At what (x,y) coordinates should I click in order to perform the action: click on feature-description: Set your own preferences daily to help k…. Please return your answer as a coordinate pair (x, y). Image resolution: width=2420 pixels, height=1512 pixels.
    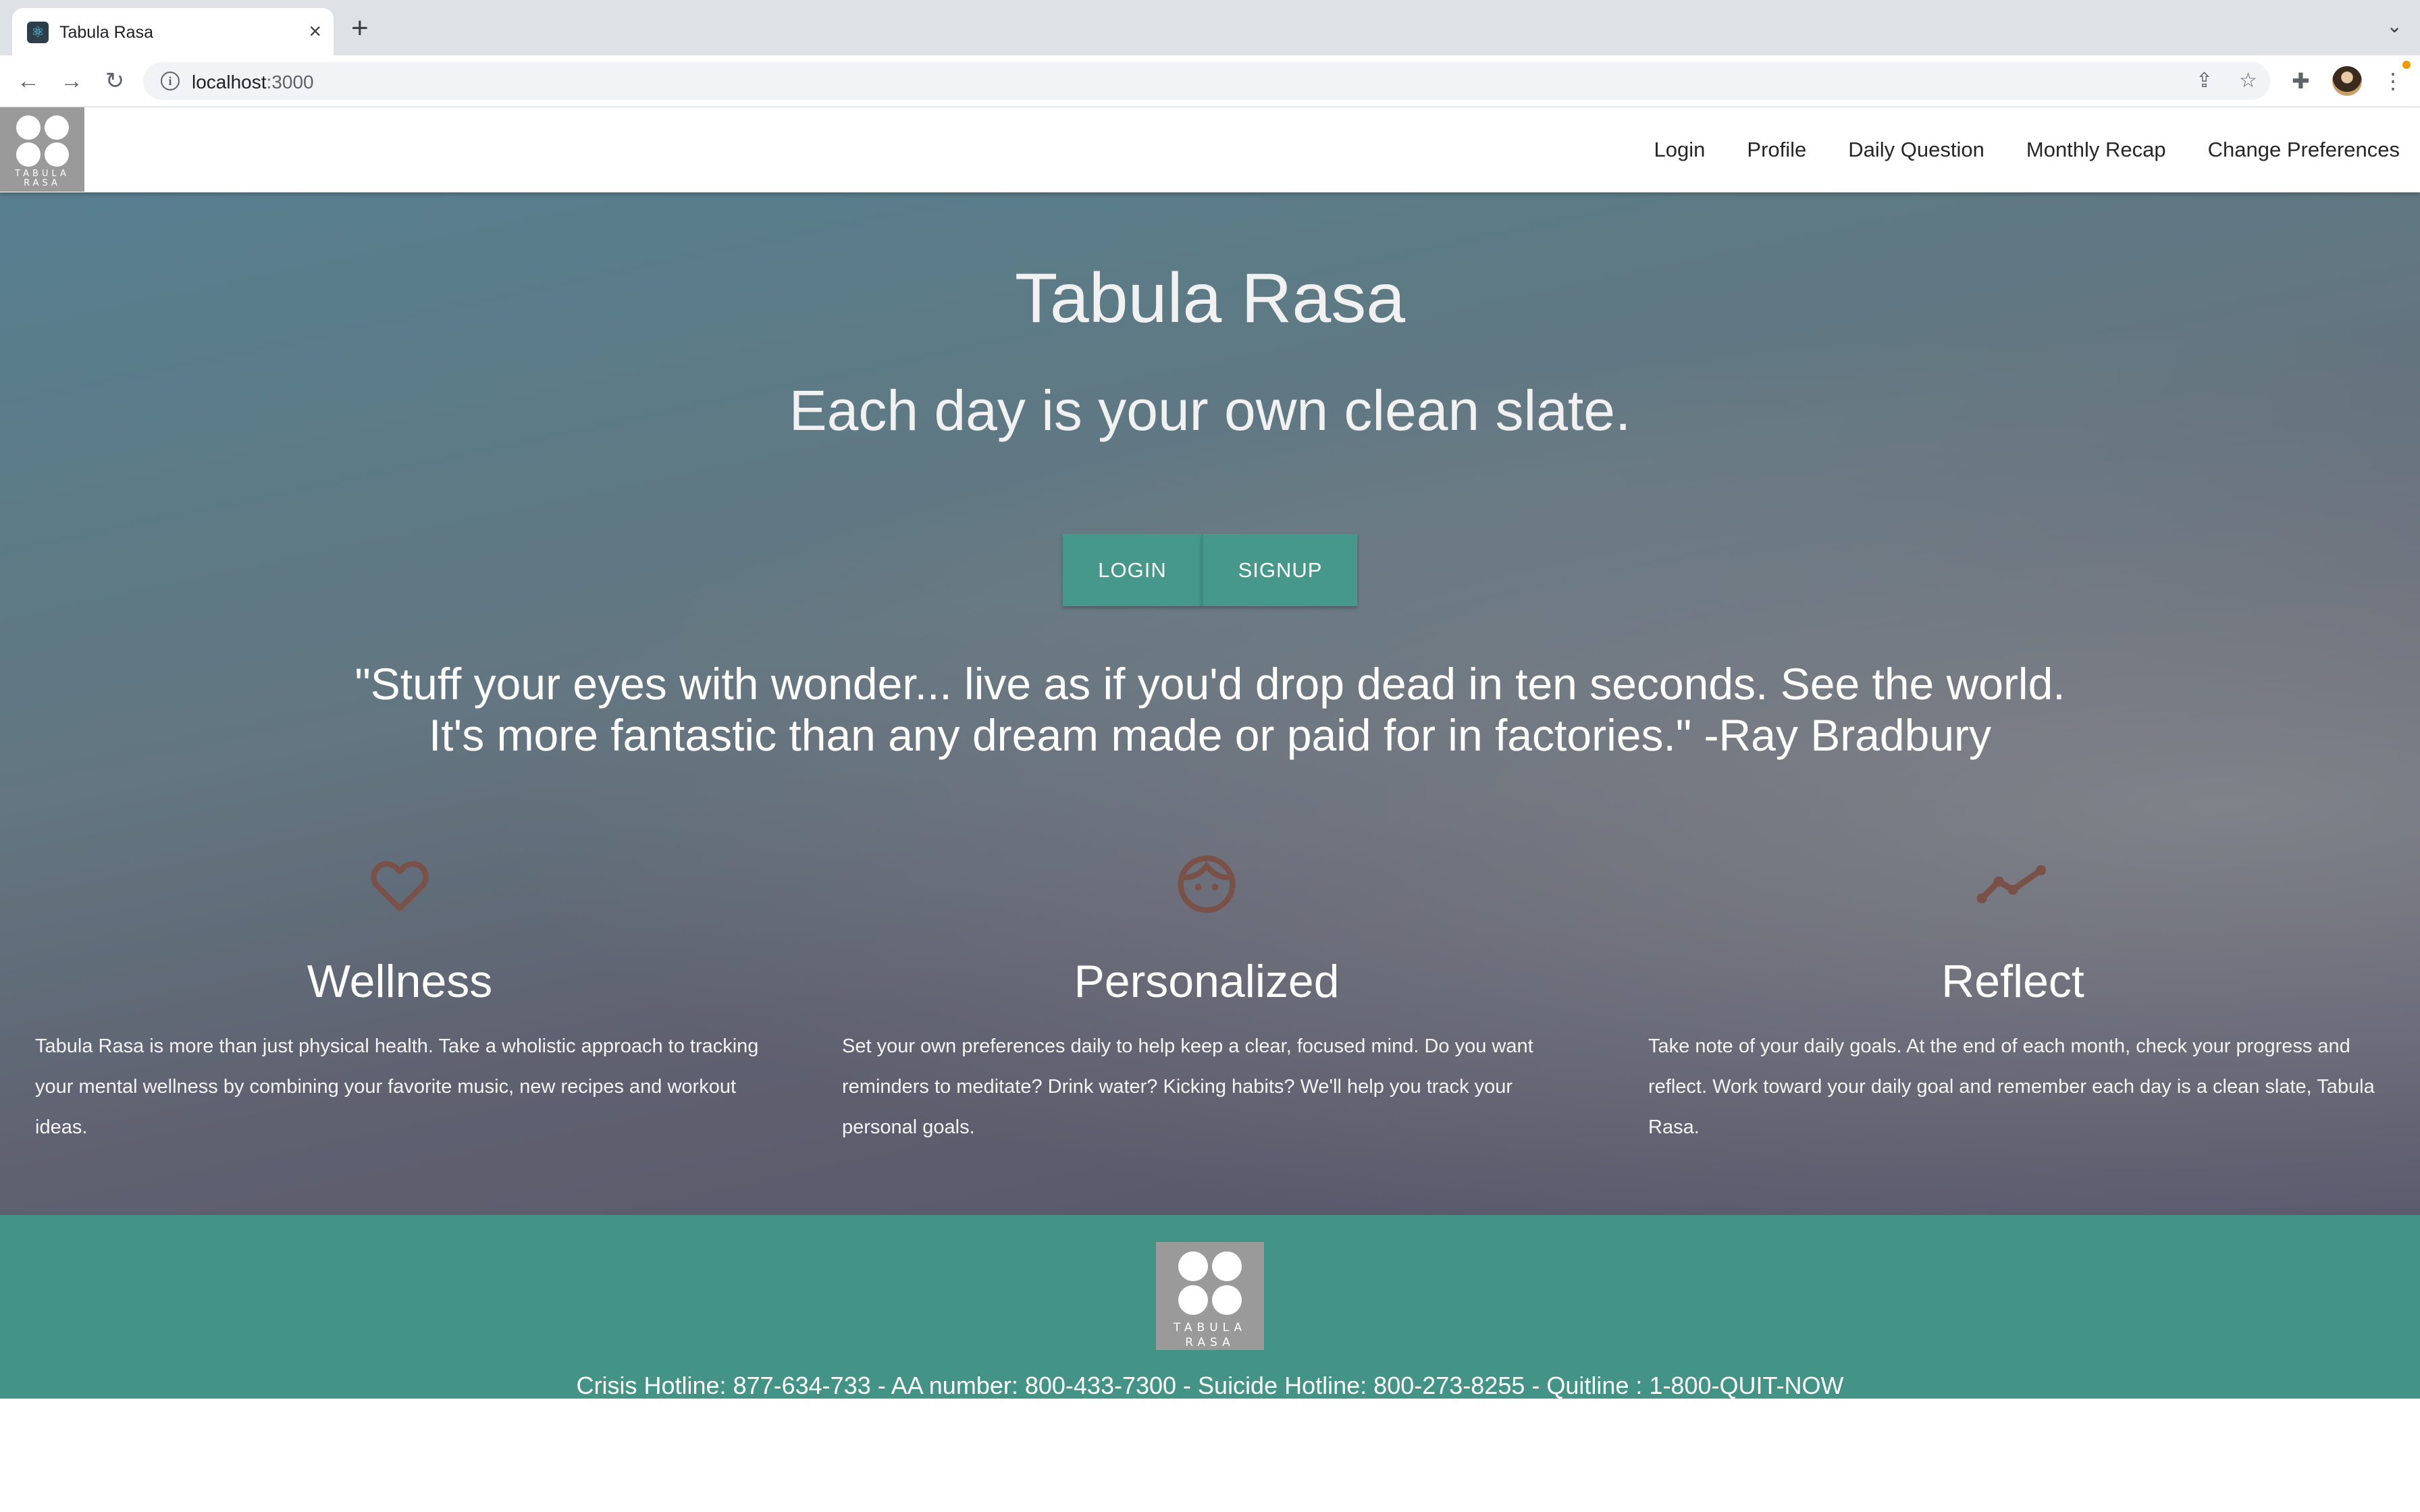
    Looking at the image, I should click on (1187, 1086).